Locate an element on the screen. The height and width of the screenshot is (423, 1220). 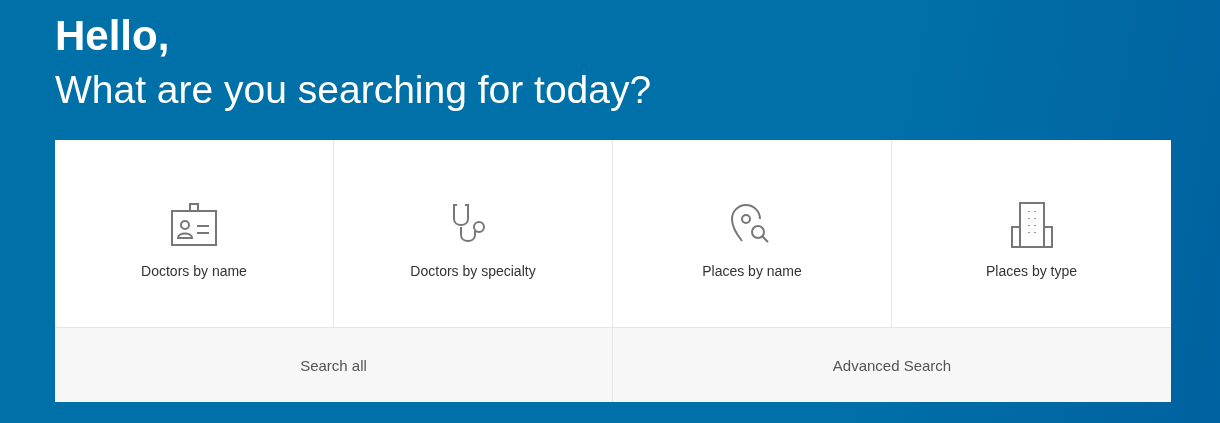
search-link: Search all is located at coordinates (334, 365).